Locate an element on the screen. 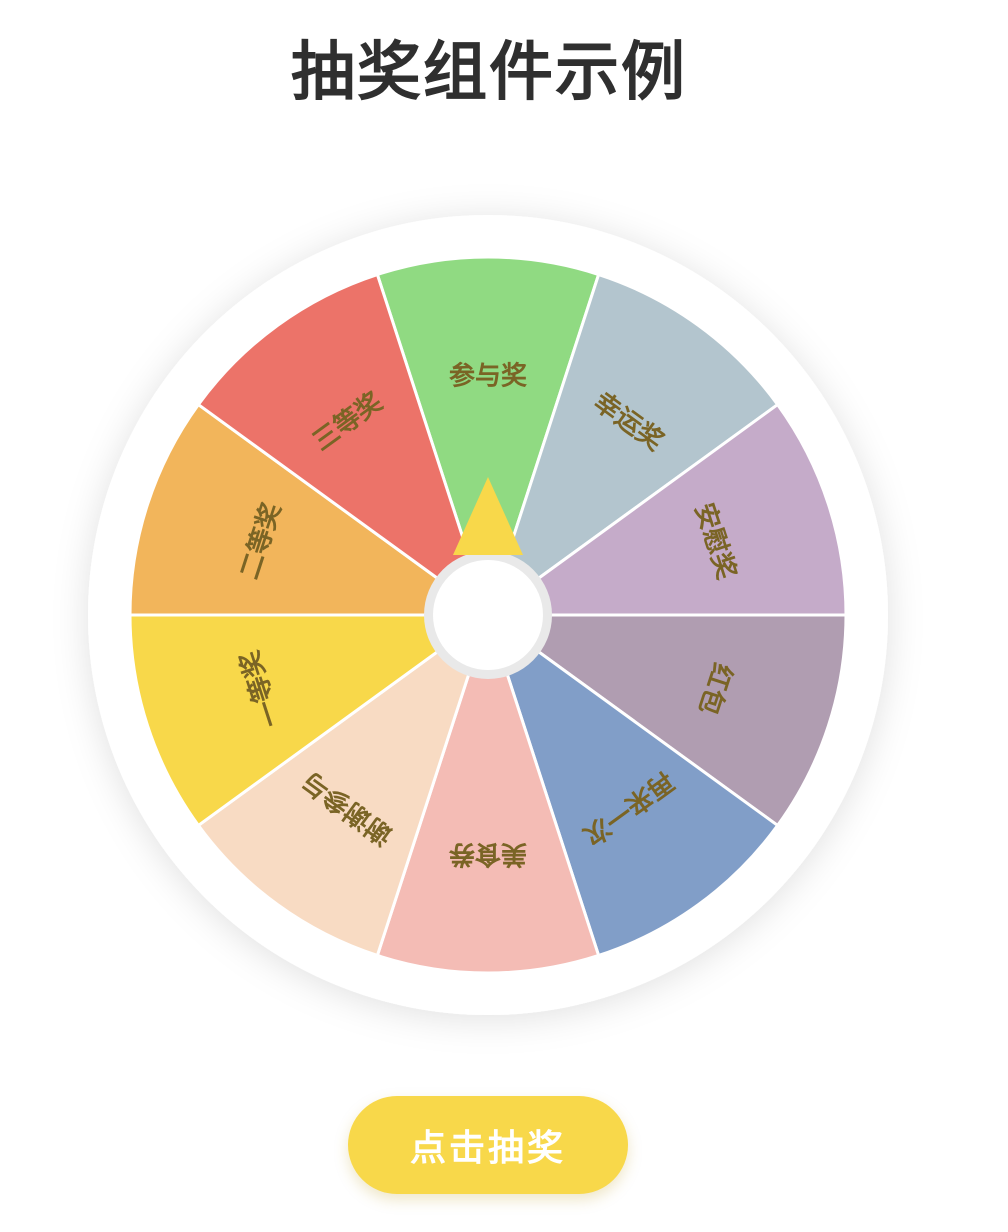 This screenshot has width=1008, height=1232. wheel-hub is located at coordinates (488, 615).